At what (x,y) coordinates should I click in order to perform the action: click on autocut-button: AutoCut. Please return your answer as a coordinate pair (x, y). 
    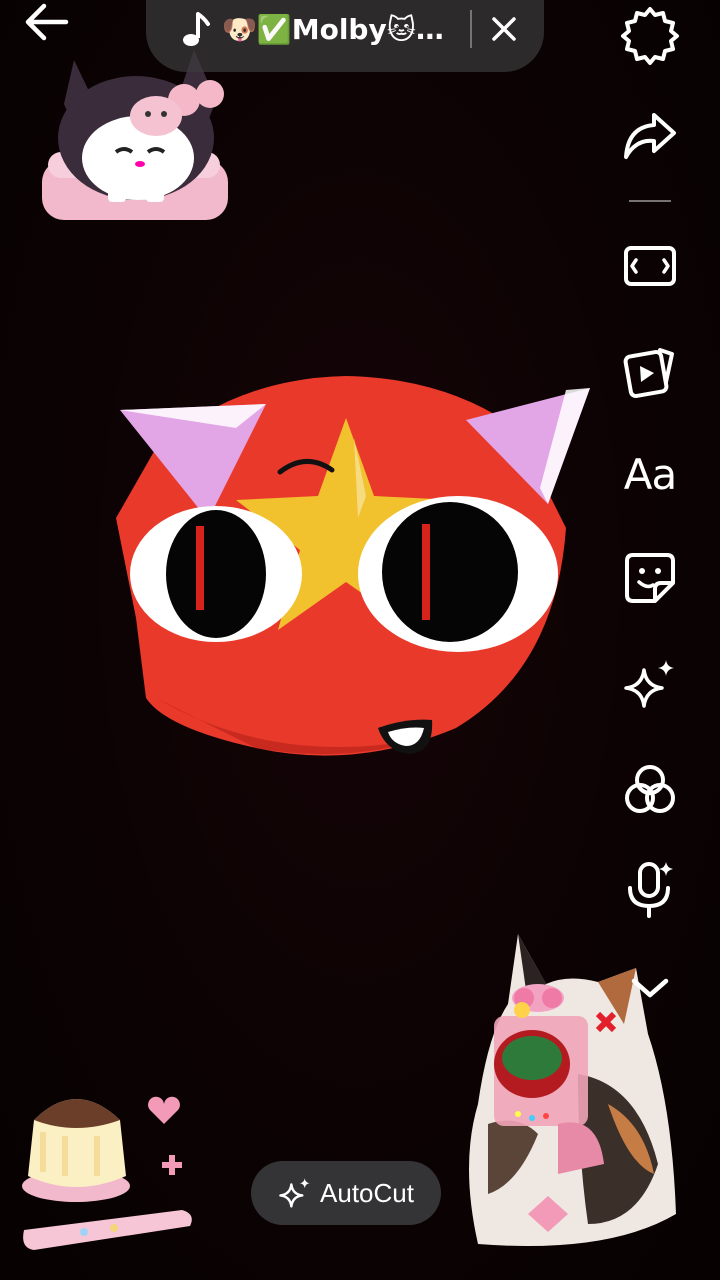
    Looking at the image, I should click on (346, 1193).